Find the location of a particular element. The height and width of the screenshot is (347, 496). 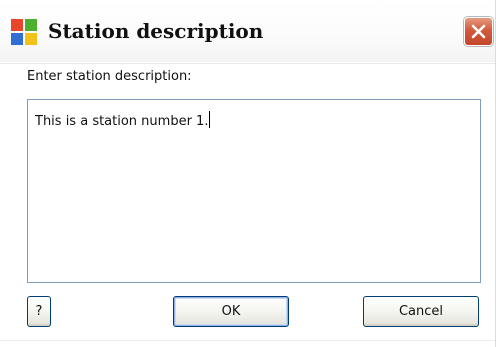

help-button-label: ? is located at coordinates (39, 311).